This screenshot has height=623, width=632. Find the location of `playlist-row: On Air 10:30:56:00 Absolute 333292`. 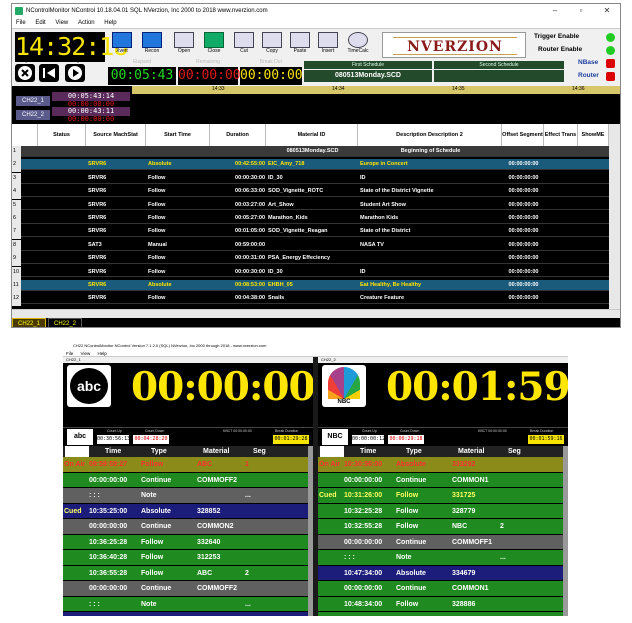

playlist-row: On Air 10:30:56:00 Absolute 333292 is located at coordinates (440, 465).